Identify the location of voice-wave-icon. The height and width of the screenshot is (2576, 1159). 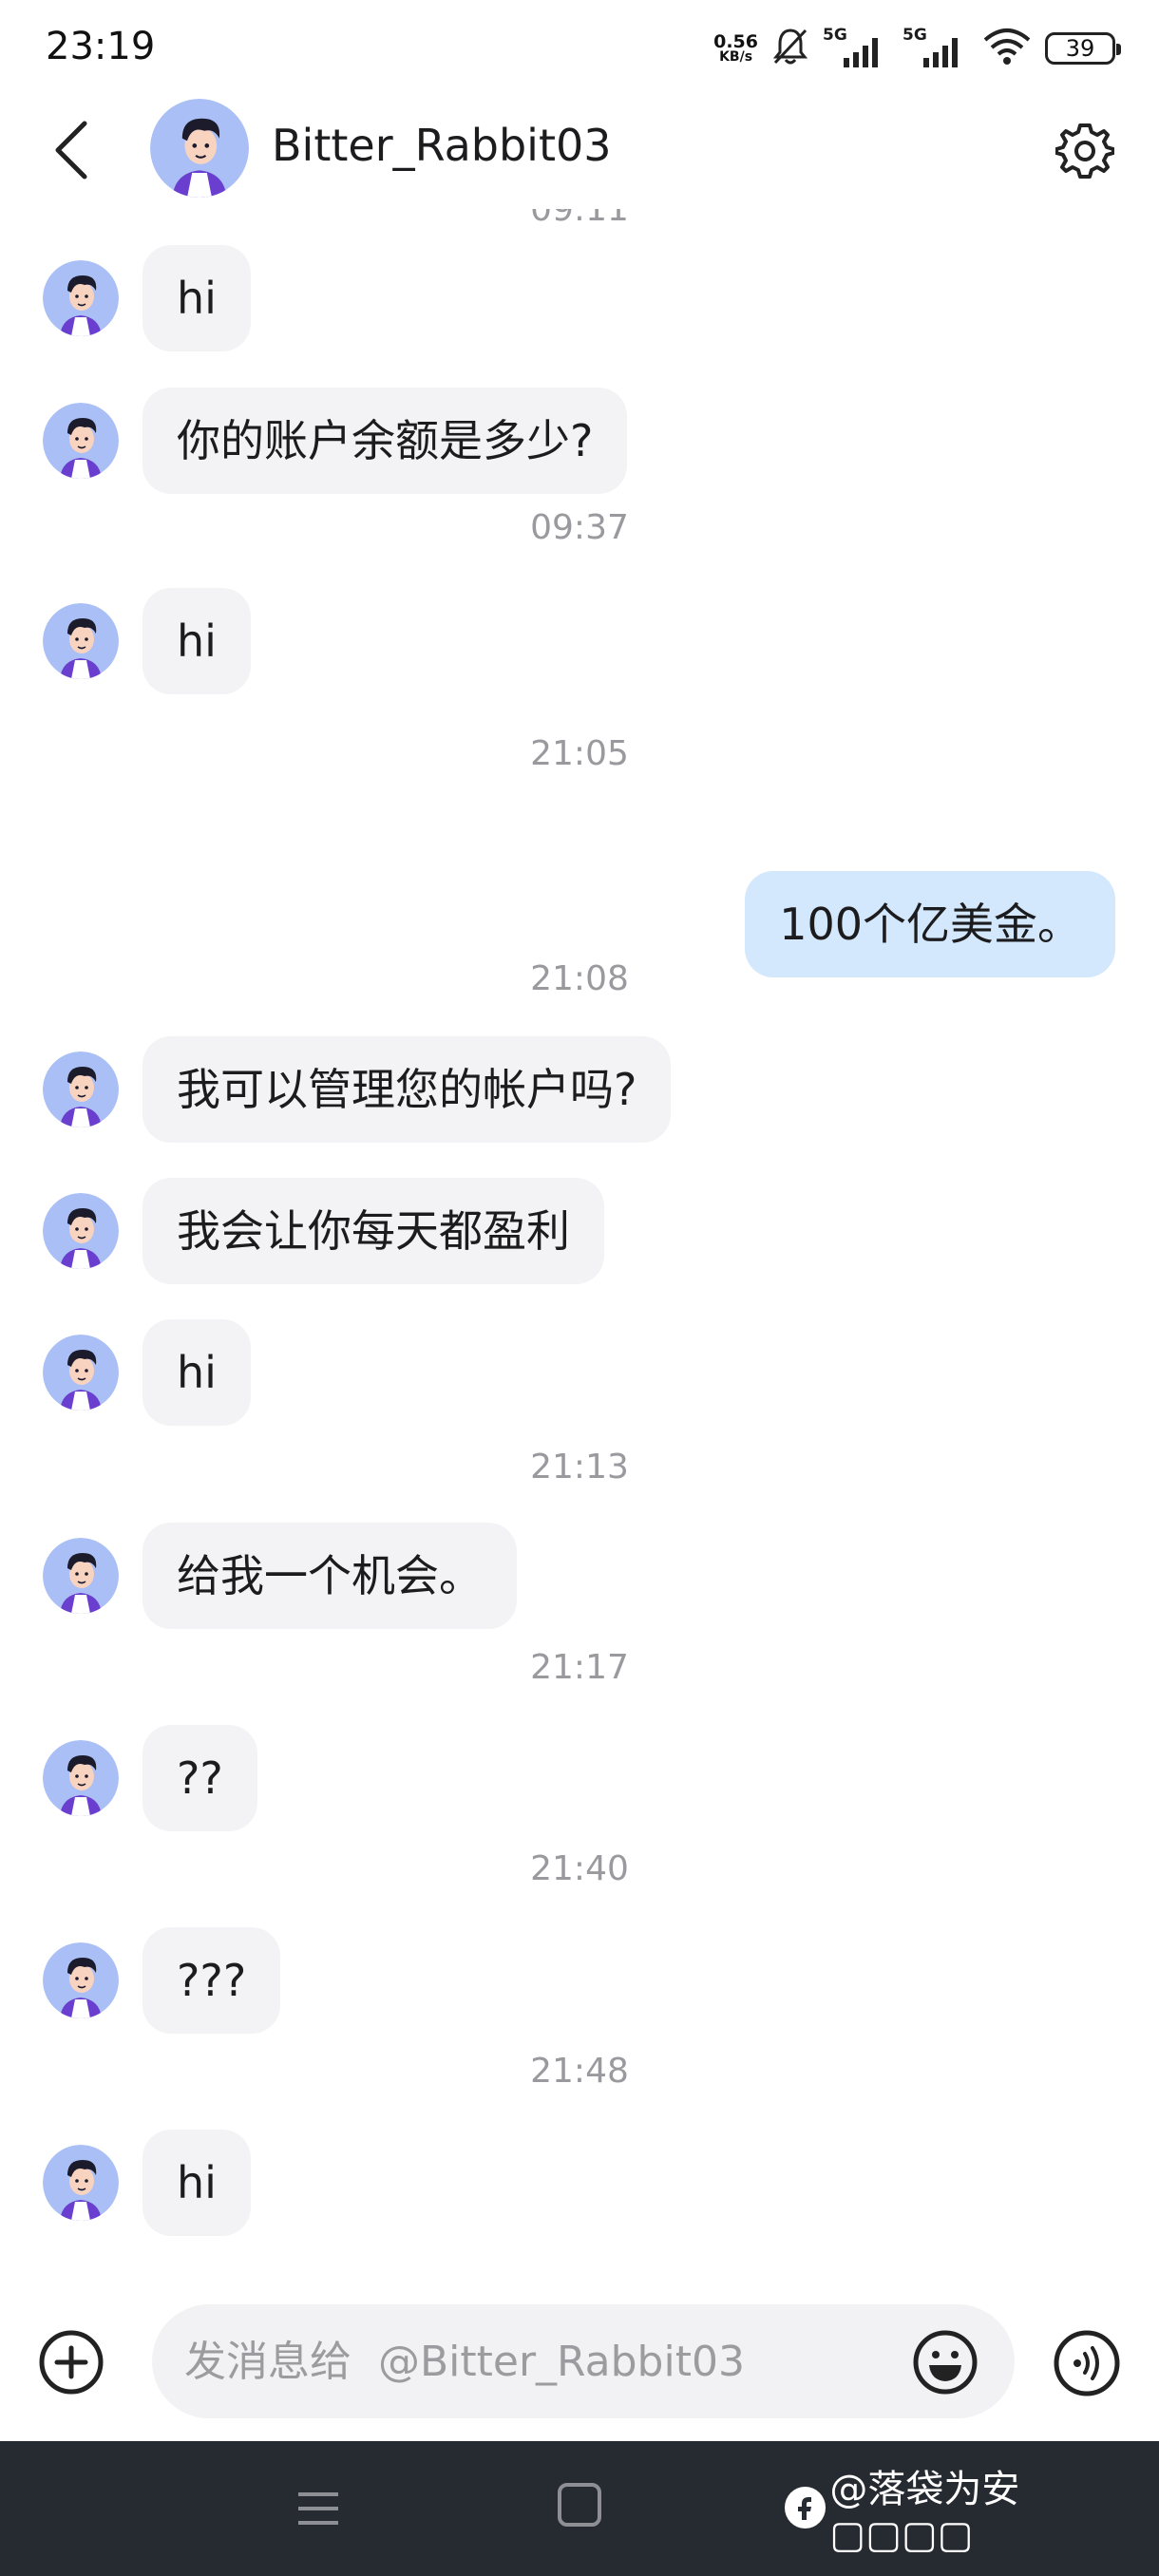
(1087, 2363).